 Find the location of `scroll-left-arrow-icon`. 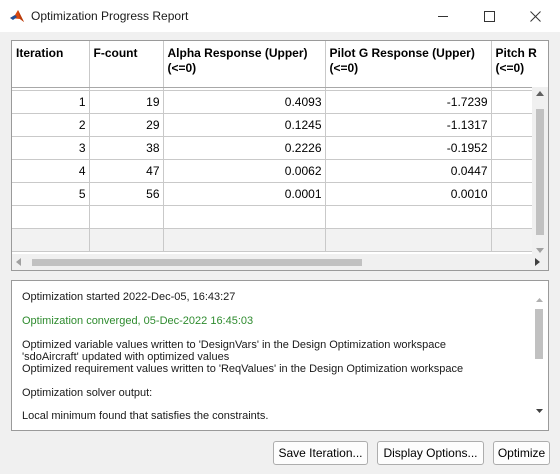

scroll-left-arrow-icon is located at coordinates (18, 262).